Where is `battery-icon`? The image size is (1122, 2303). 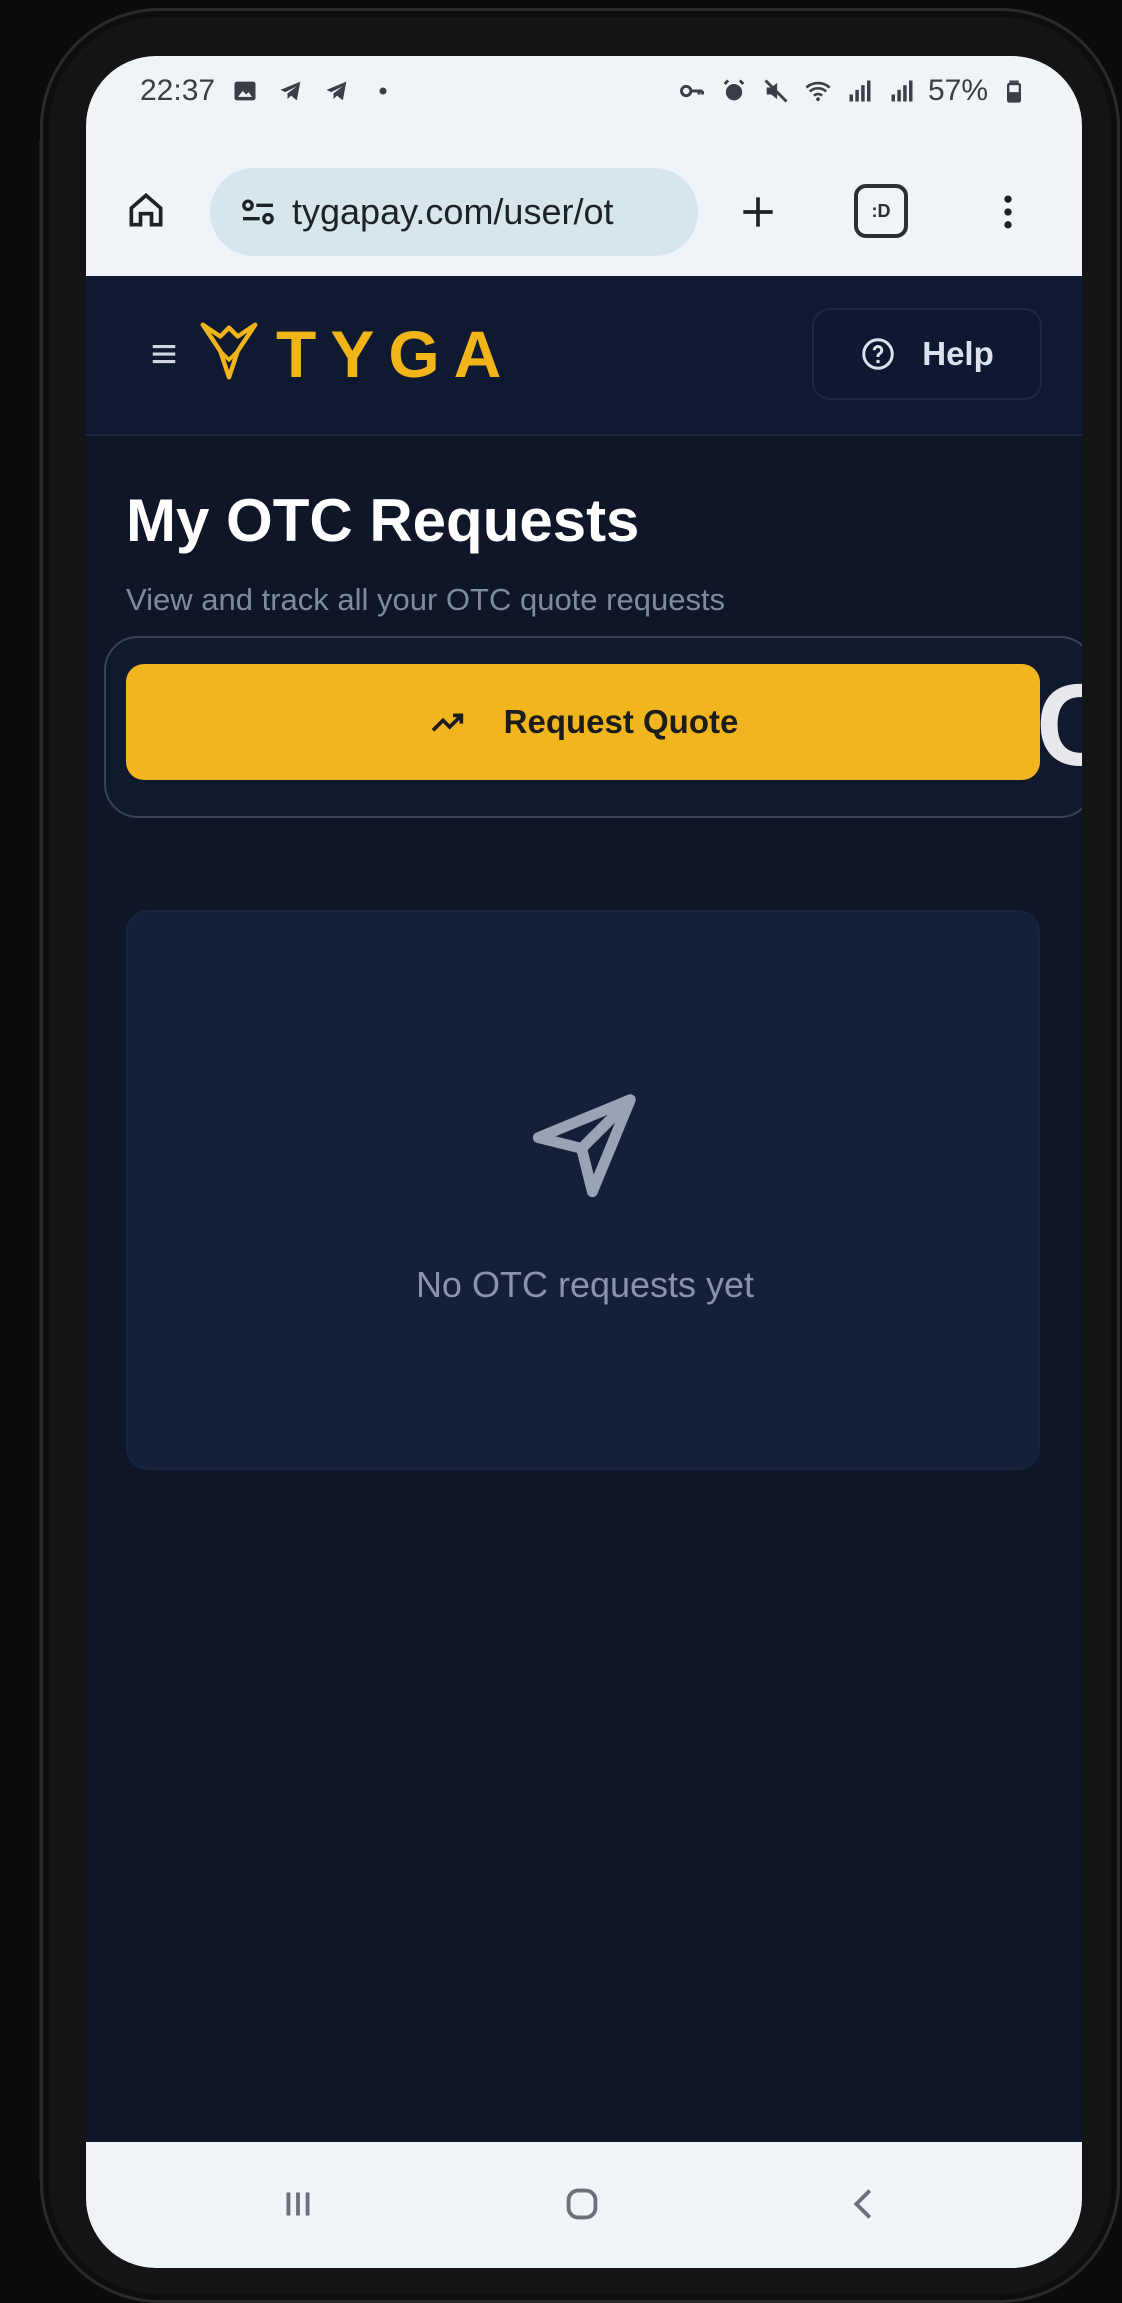 battery-icon is located at coordinates (1014, 91).